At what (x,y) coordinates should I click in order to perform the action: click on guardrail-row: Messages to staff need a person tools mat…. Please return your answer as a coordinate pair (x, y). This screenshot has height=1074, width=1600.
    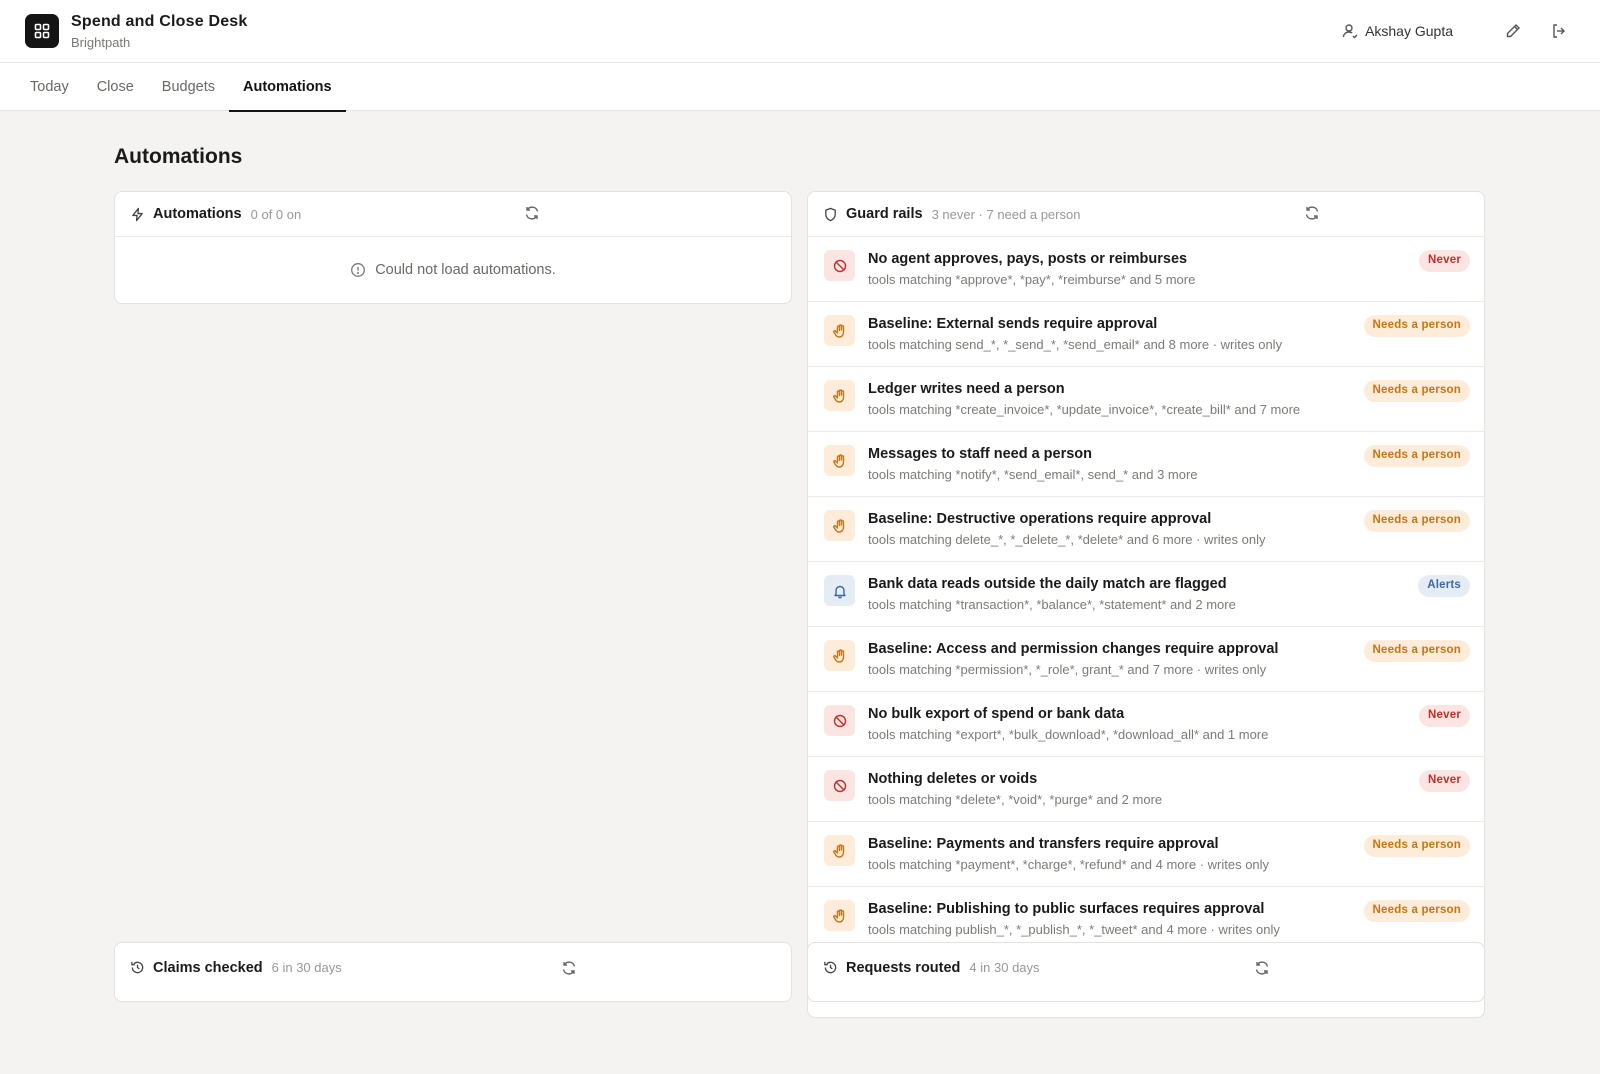
    Looking at the image, I should click on (1146, 464).